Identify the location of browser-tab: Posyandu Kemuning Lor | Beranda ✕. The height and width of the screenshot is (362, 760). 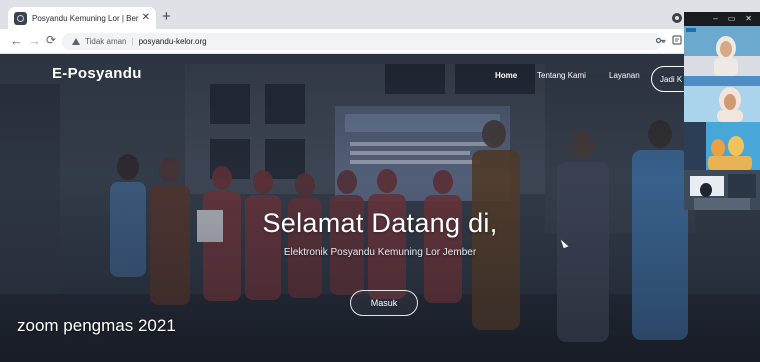
(82, 18).